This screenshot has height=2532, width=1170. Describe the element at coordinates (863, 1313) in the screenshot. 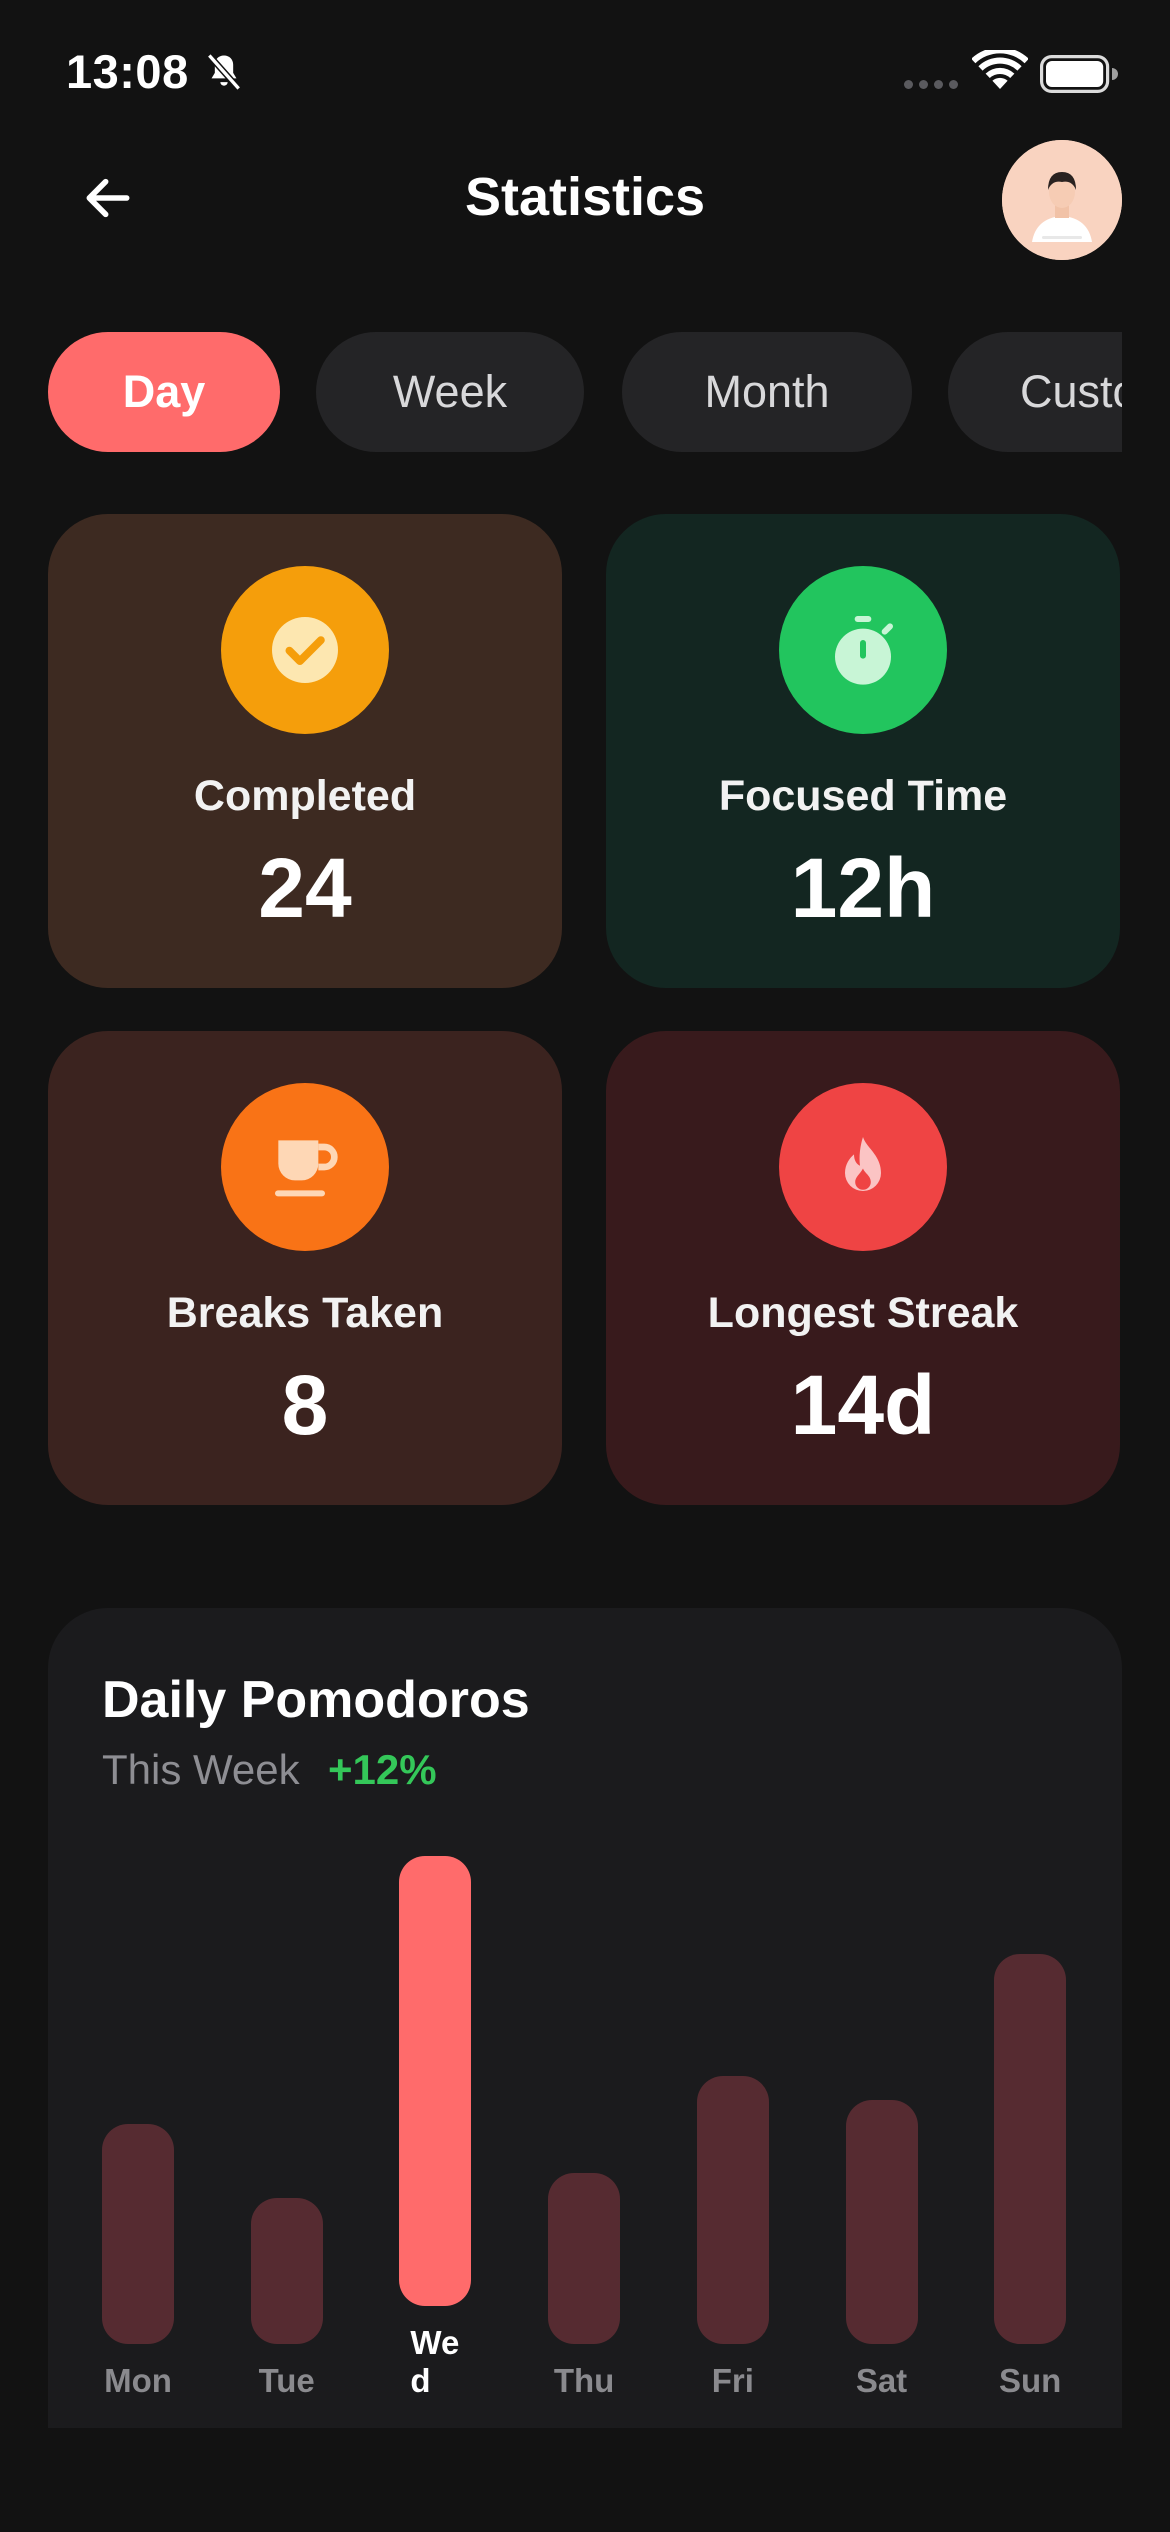

I see `stat-label: Longest Streak` at that location.